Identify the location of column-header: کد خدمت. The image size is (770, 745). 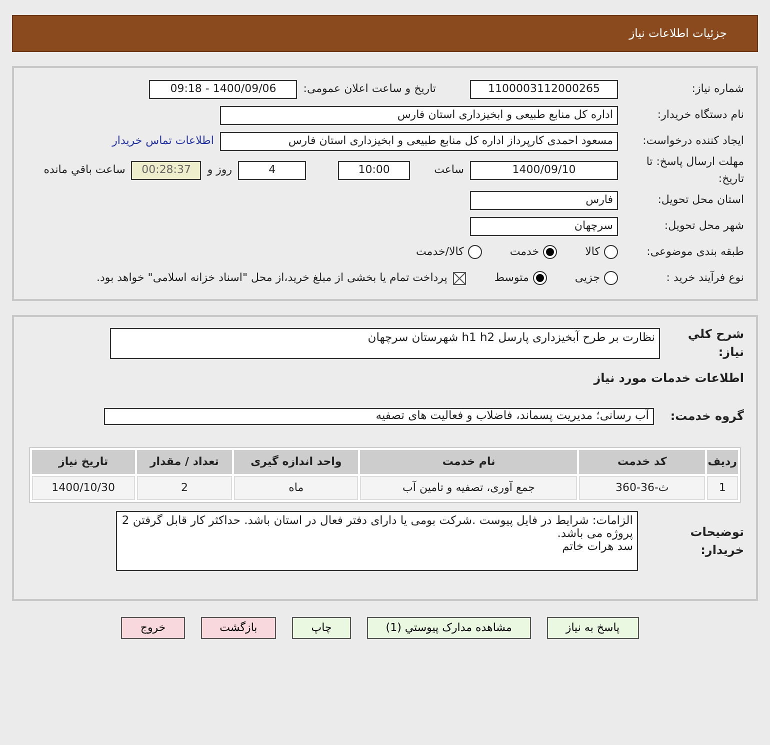
(642, 462).